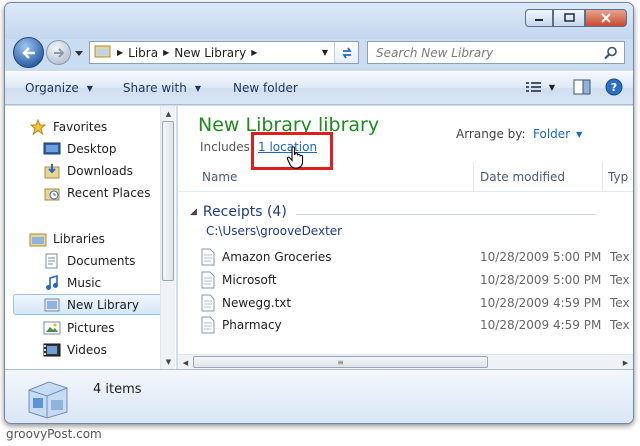 The height and width of the screenshot is (446, 640). What do you see at coordinates (168, 113) in the screenshot?
I see `scroll-up-icon: ▲` at bounding box center [168, 113].